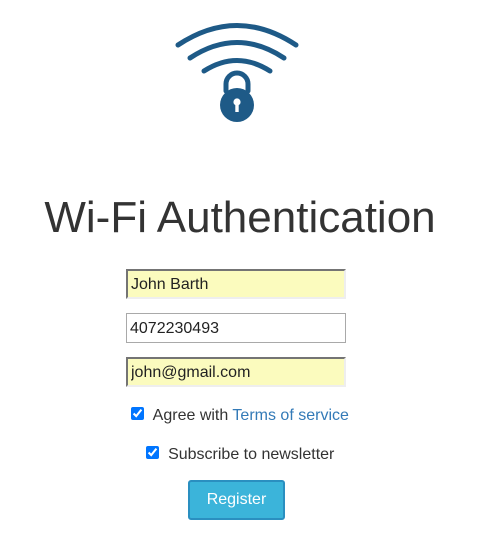 This screenshot has height=548, width=500. I want to click on wifi-lock-icon, so click(237, 72).